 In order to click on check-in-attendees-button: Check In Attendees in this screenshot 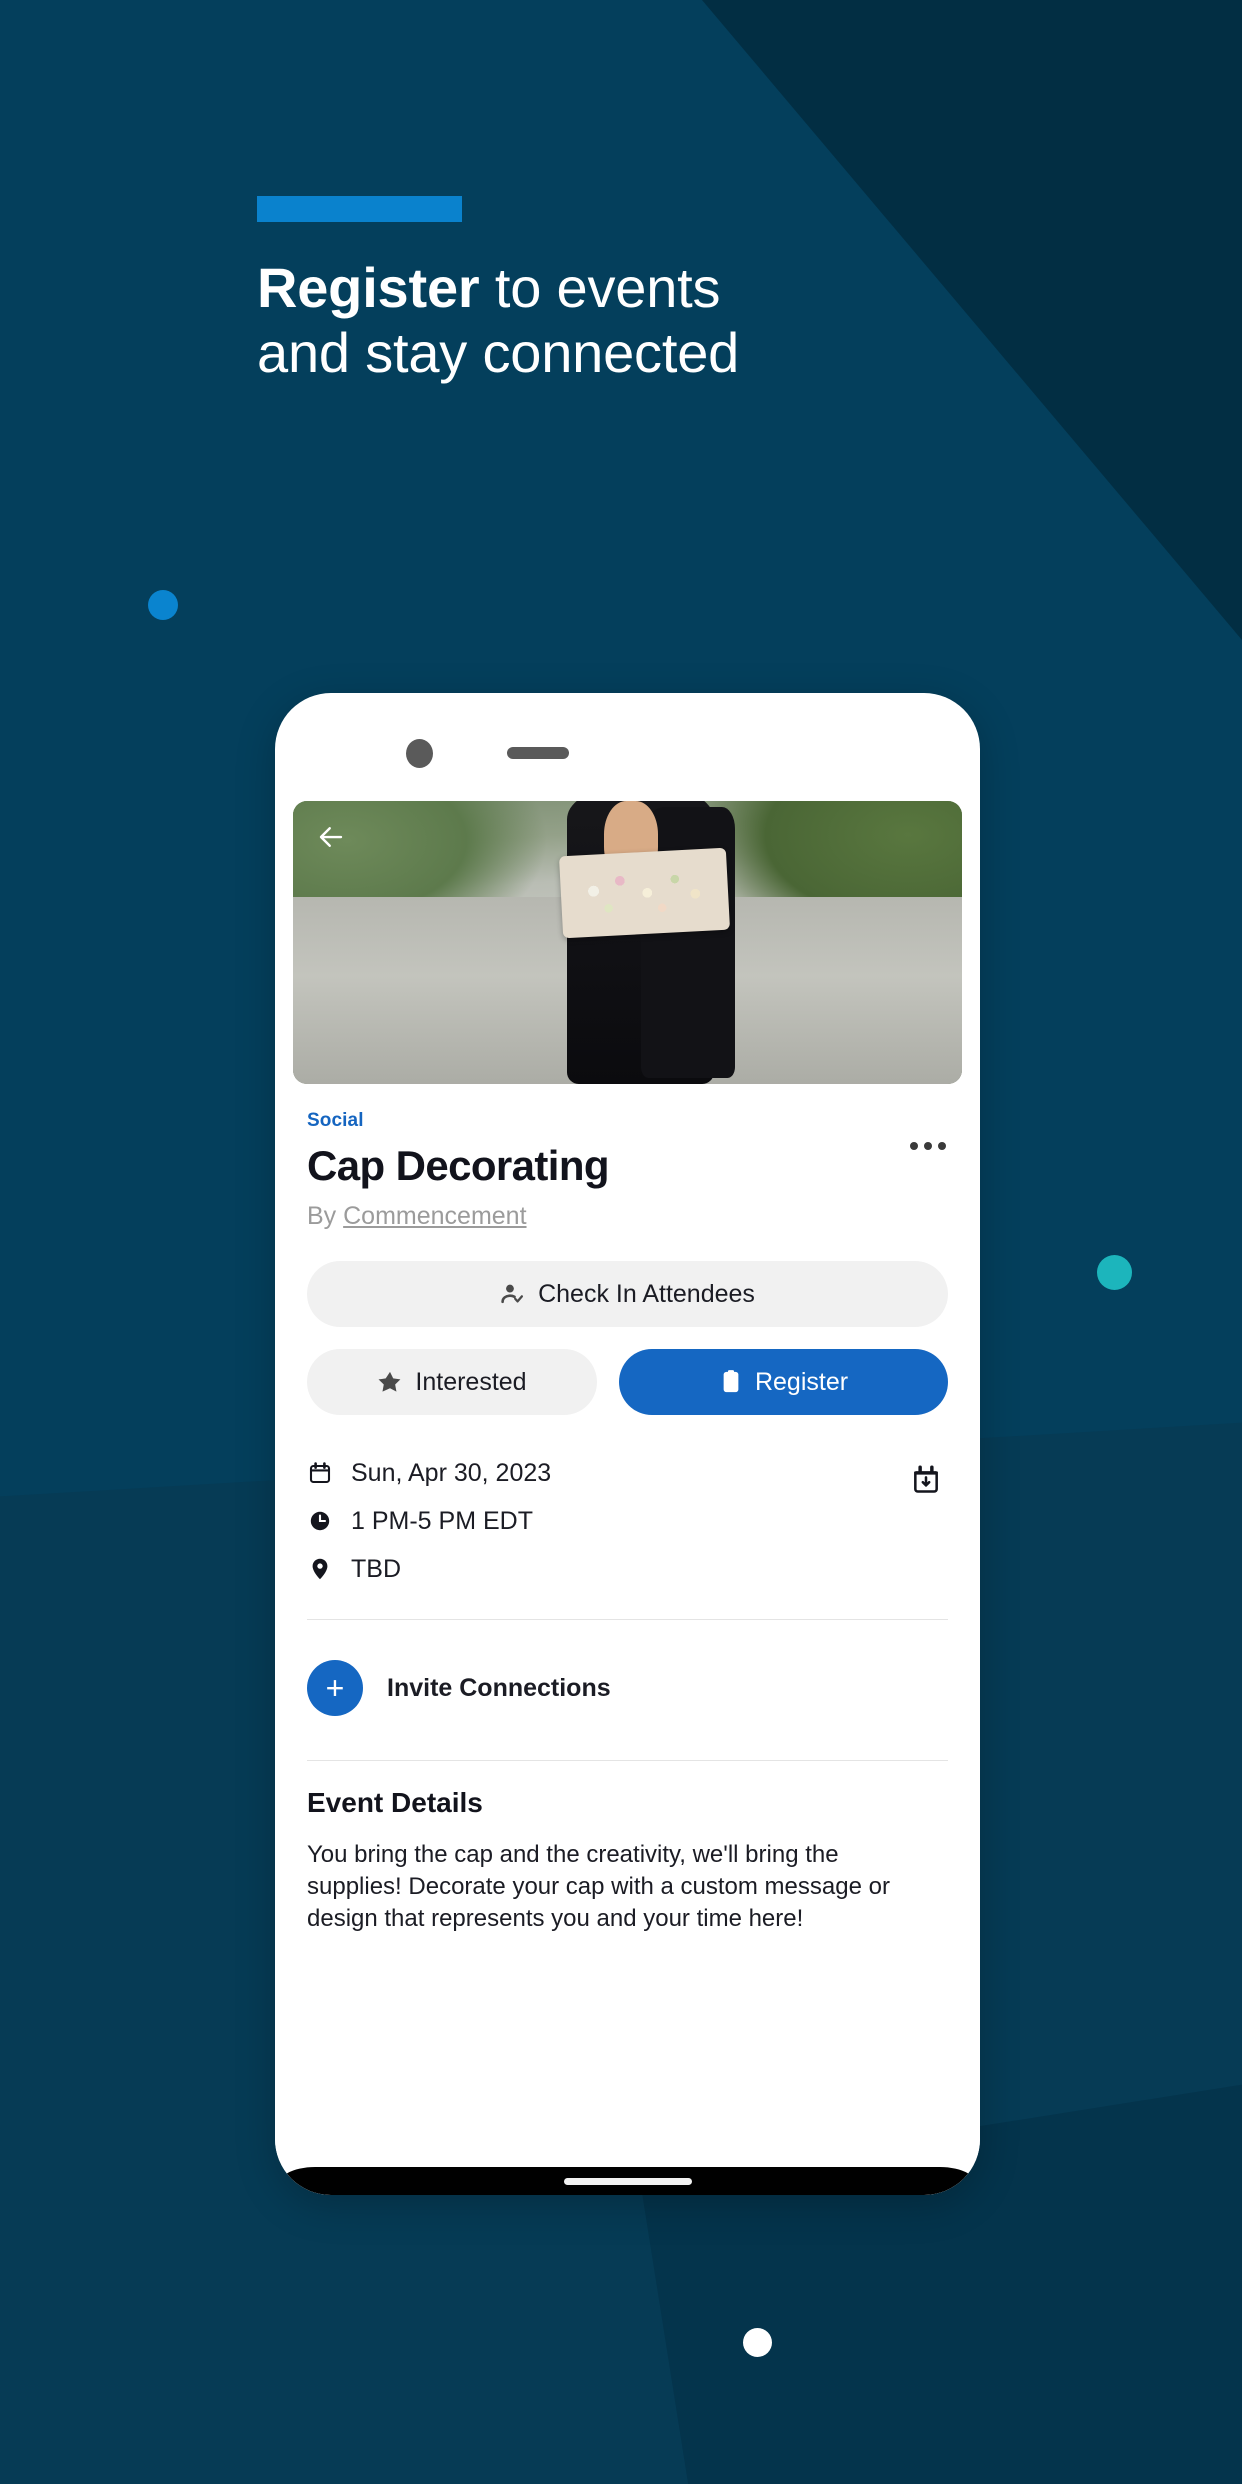, I will do `click(627, 1294)`.